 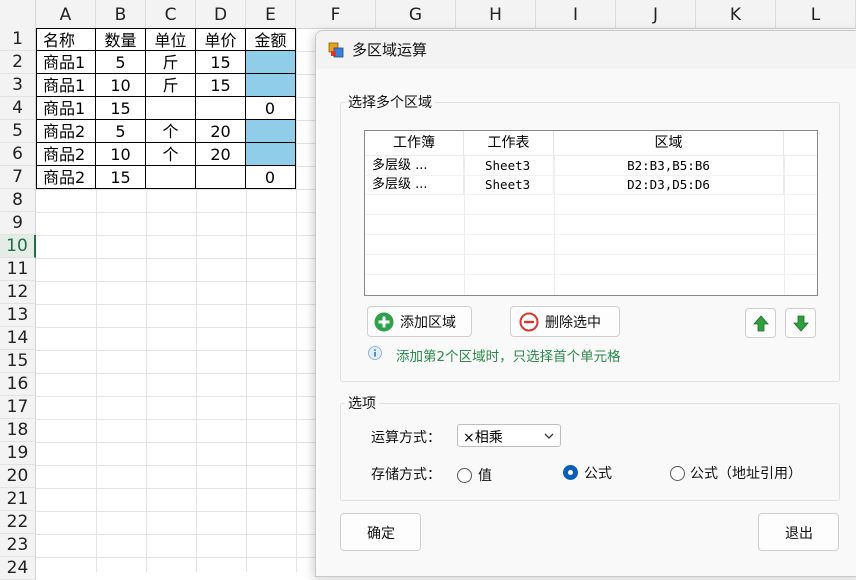 What do you see at coordinates (271, 39) in the screenshot?
I see `cell-e1: 金额` at bounding box center [271, 39].